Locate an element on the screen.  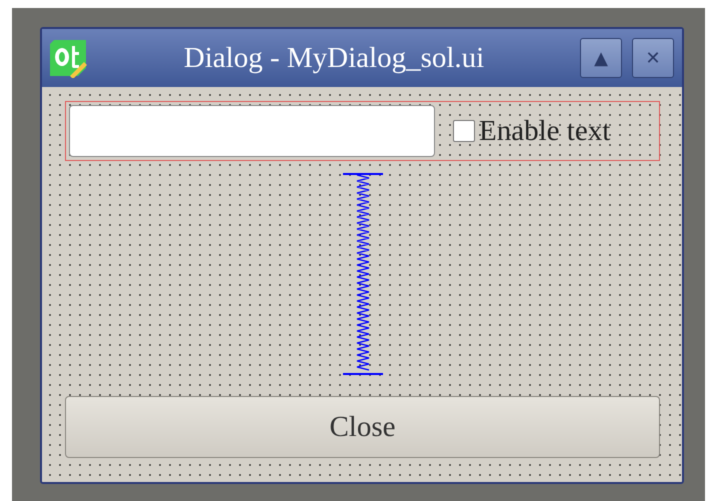
window-title: Dialog - MyDialog_sol.ui is located at coordinates (334, 58).